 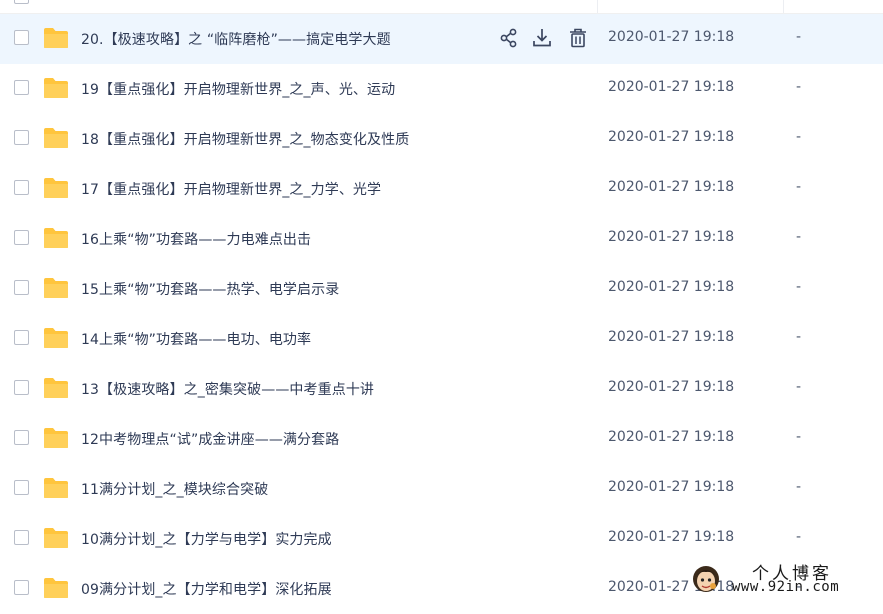 I want to click on file-name: 17【重点强化】开启物理新世界_之_力学、光学, so click(x=231, y=189).